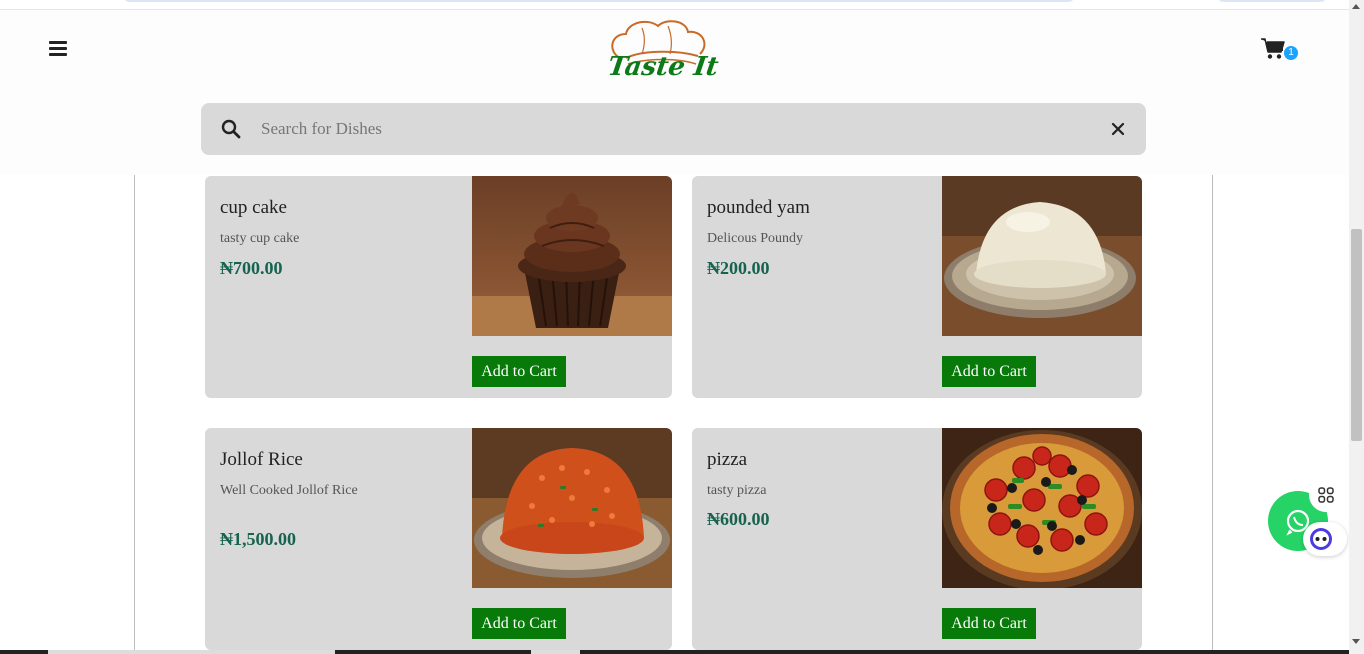 The width and height of the screenshot is (1364, 654). What do you see at coordinates (917, 539) in the screenshot?
I see `product-card: pizza tasty pizza ₦600.00 Add to Cart` at bounding box center [917, 539].